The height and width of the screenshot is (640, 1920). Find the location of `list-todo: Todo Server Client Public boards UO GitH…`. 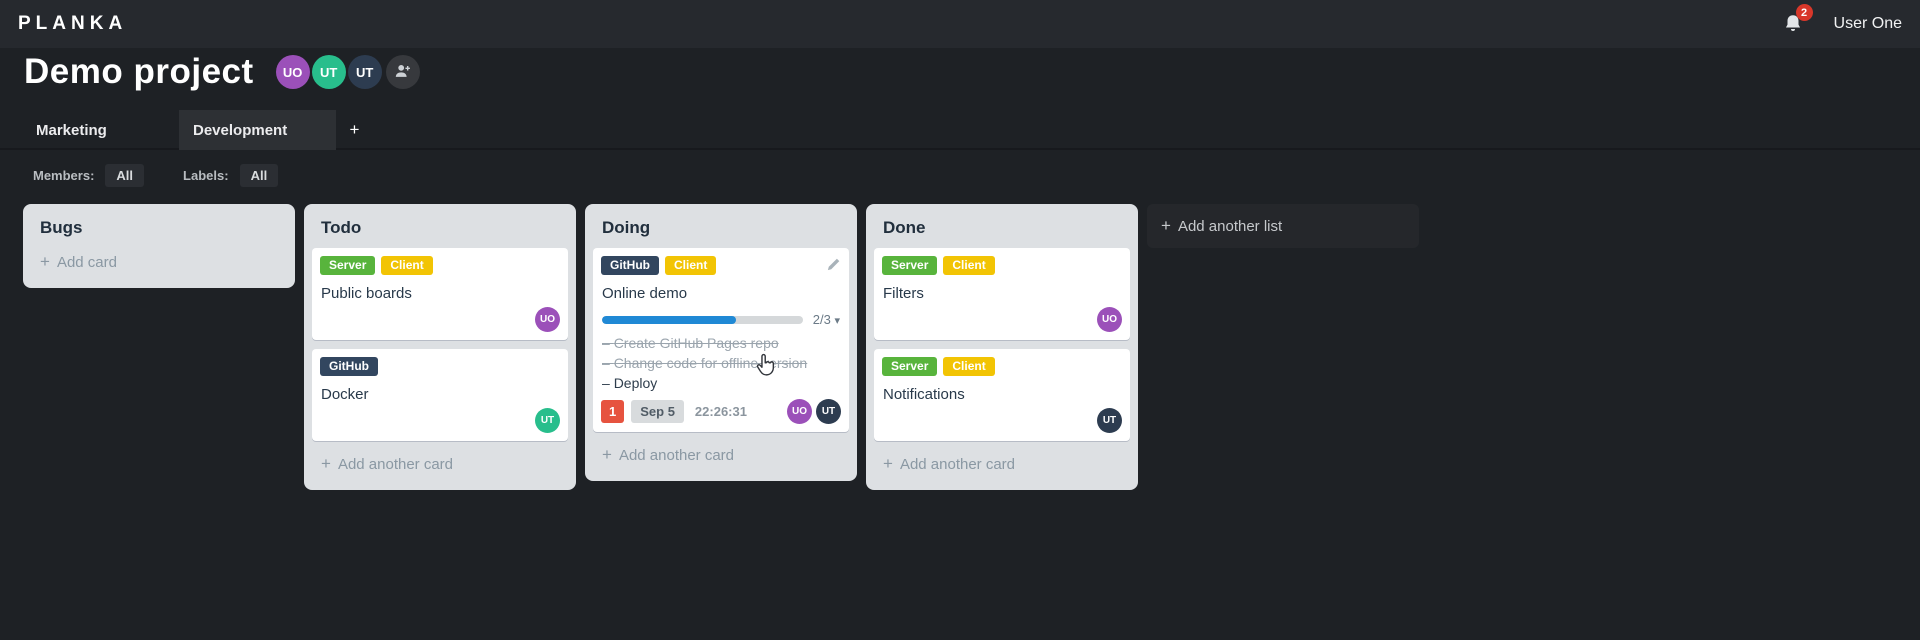

list-todo: Todo Server Client Public boards UO GitH… is located at coordinates (440, 347).